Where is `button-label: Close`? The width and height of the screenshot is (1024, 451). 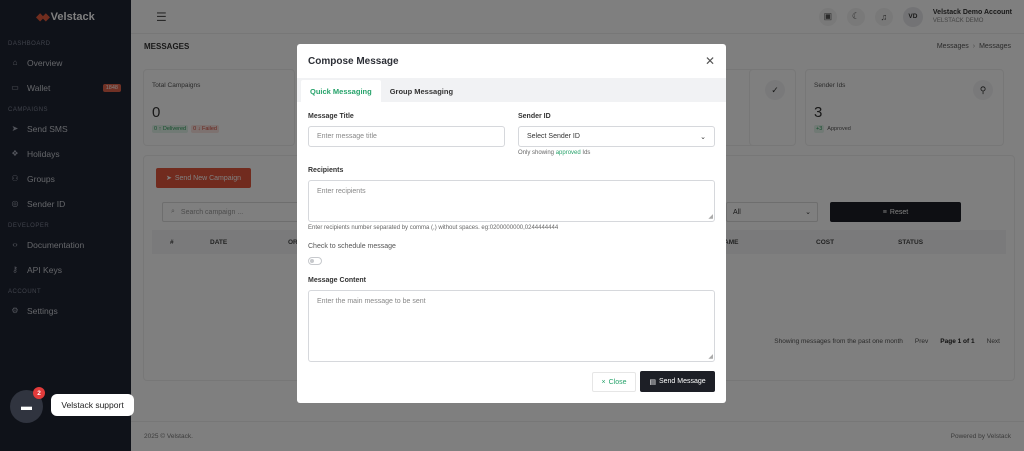 button-label: Close is located at coordinates (617, 382).